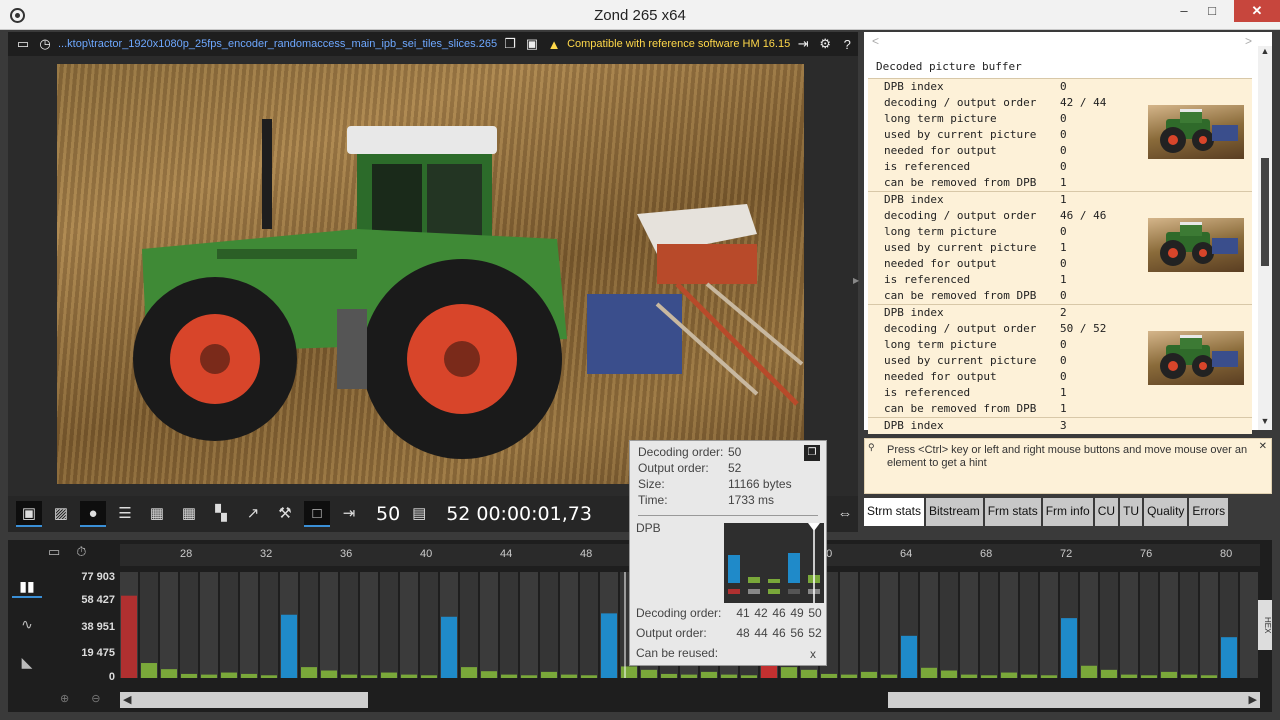  What do you see at coordinates (894, 512) in the screenshot?
I see `tab-strm-stats: Strm stats` at bounding box center [894, 512].